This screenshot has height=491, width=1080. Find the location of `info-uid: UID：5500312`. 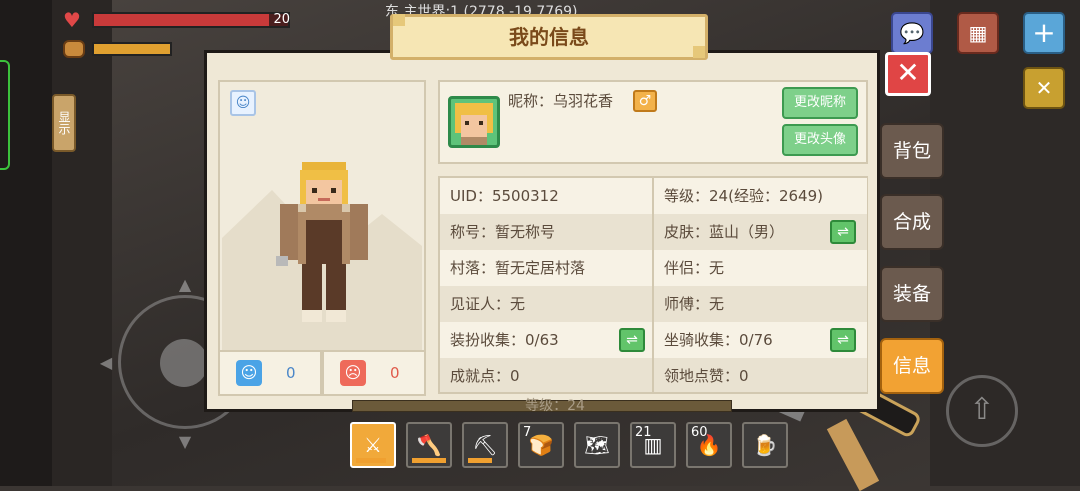

info-uid: UID：5500312 is located at coordinates (546, 196).